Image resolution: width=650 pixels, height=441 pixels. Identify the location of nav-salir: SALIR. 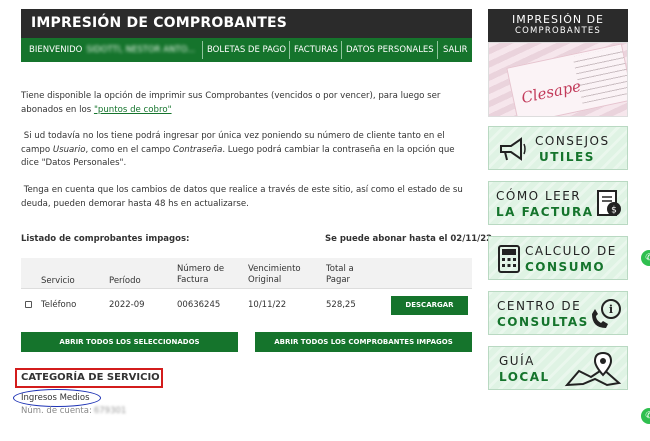
(455, 50).